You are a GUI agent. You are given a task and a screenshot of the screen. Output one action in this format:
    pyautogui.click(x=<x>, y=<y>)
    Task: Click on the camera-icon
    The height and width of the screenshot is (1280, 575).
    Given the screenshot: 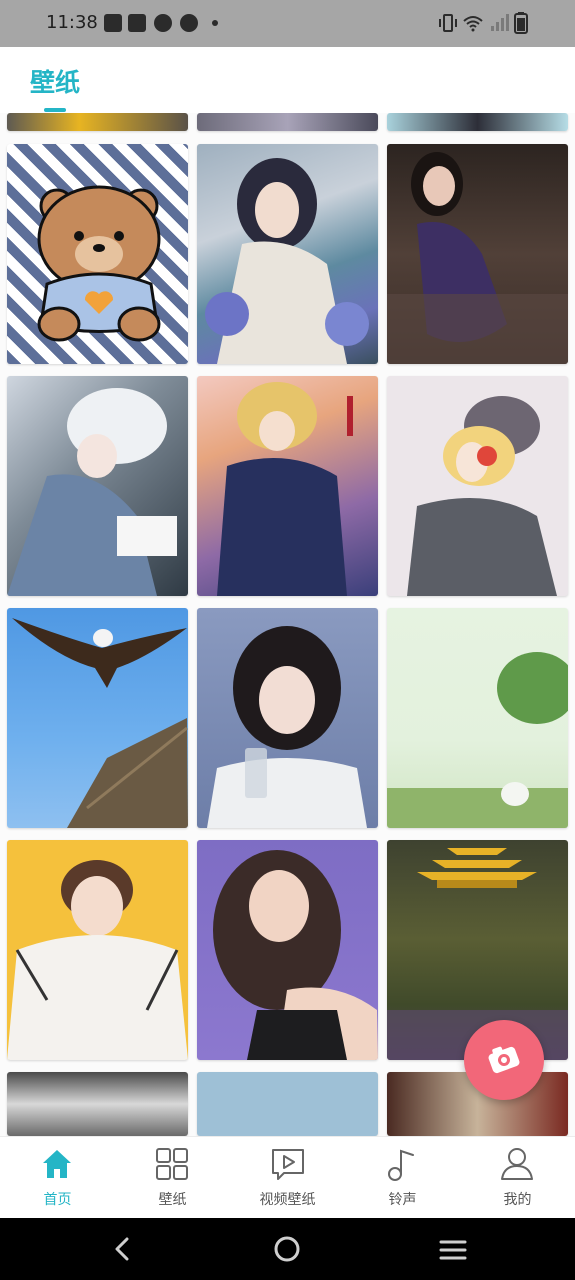 What is the action you would take?
    pyautogui.click(x=504, y=1060)
    